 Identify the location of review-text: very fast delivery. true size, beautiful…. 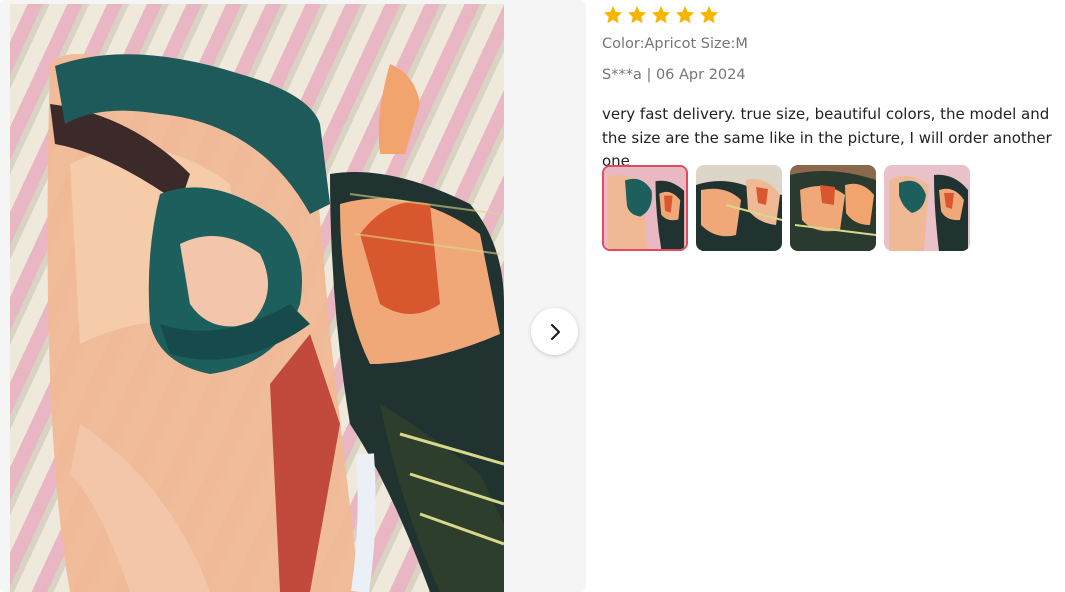
(827, 137).